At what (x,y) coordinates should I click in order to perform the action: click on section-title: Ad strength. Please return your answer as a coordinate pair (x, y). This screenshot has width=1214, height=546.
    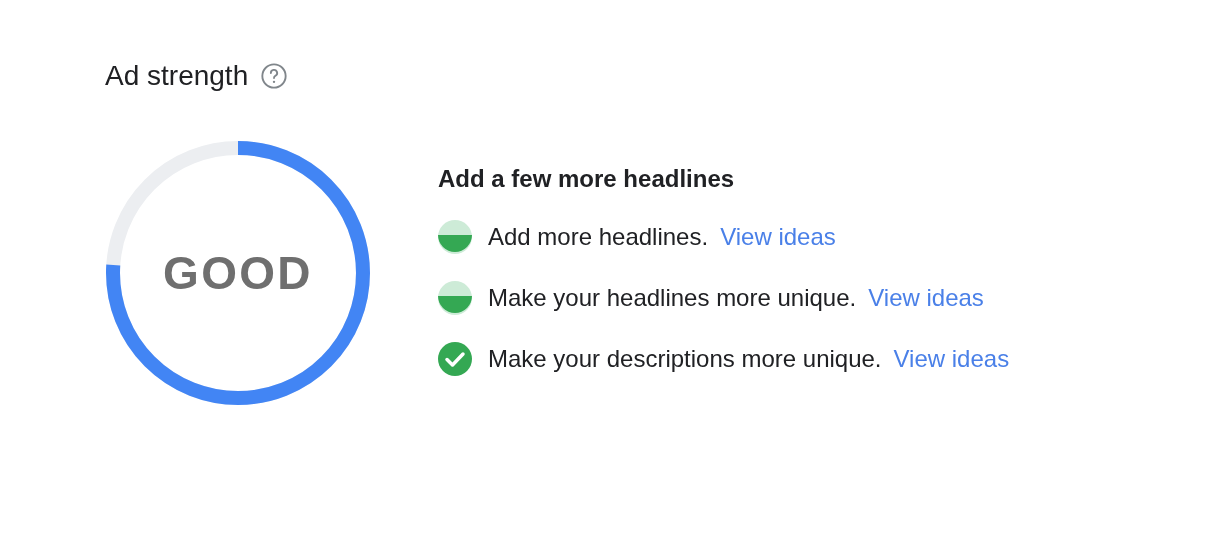
    Looking at the image, I should click on (177, 76).